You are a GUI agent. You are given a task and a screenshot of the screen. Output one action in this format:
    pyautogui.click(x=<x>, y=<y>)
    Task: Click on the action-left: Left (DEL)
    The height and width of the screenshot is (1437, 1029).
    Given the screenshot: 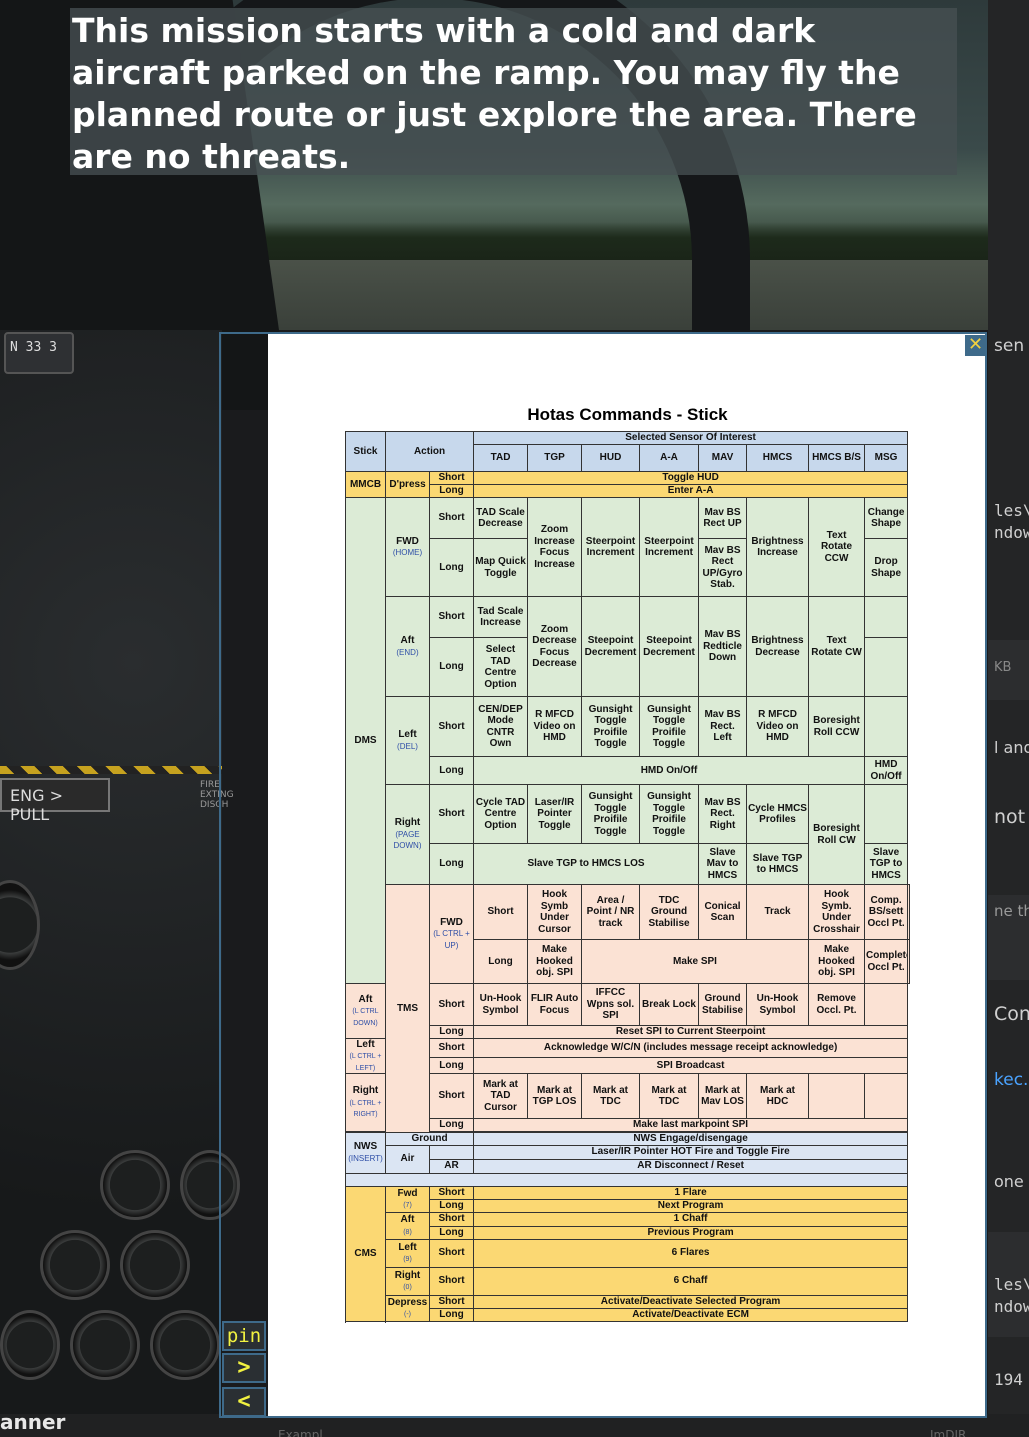 What is the action you would take?
    pyautogui.click(x=407, y=740)
    